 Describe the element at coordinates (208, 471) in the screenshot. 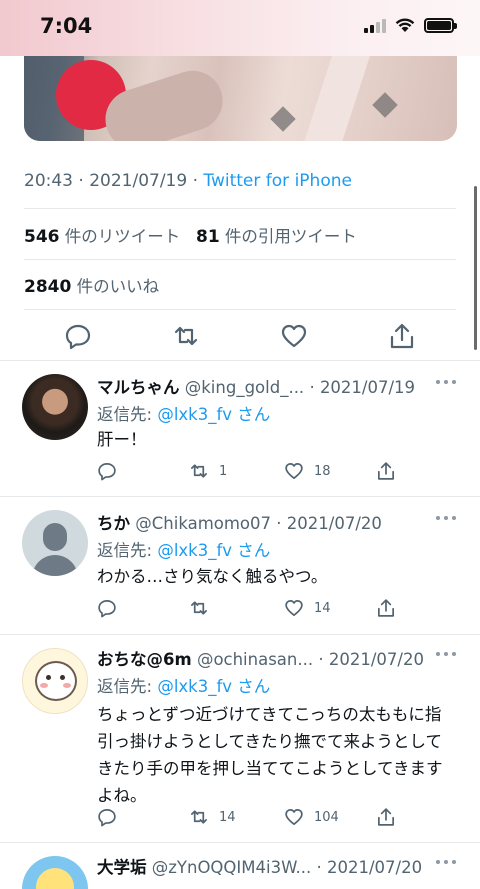

I see `retweet-button: 1` at that location.